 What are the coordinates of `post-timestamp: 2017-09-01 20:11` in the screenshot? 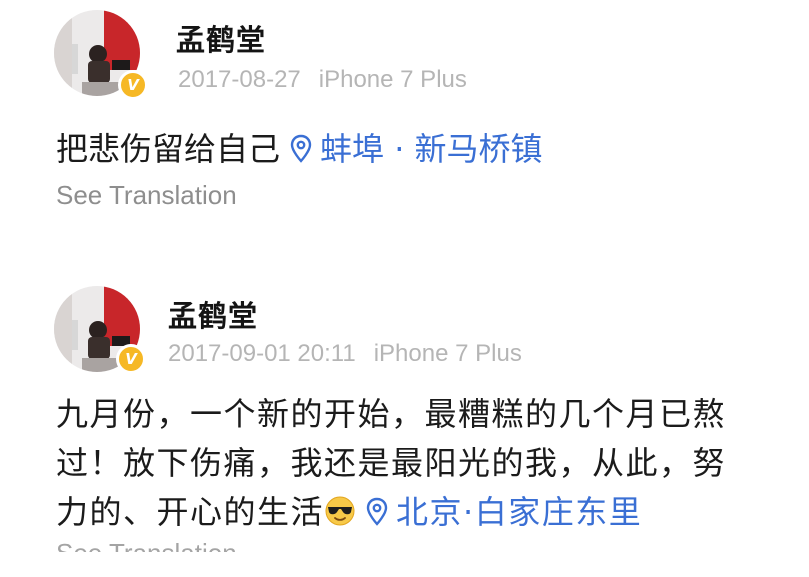 It's located at (262, 353).